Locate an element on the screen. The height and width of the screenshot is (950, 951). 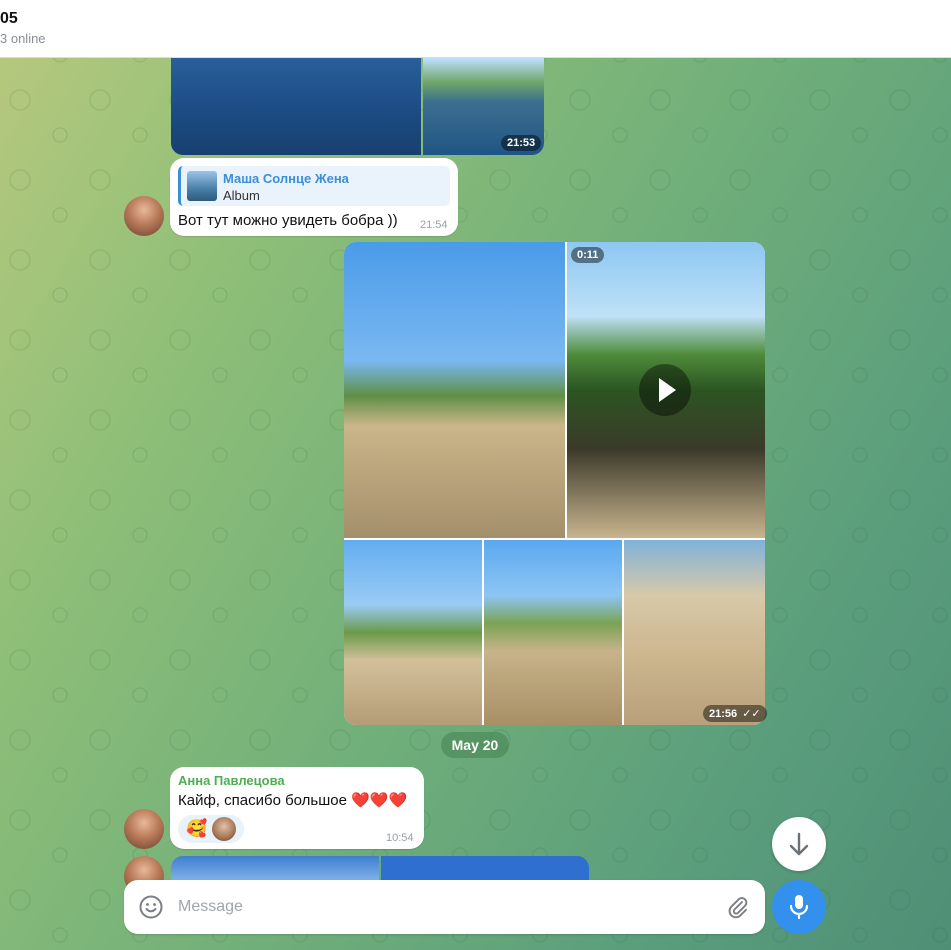
emoji-icon is located at coordinates (151, 907).